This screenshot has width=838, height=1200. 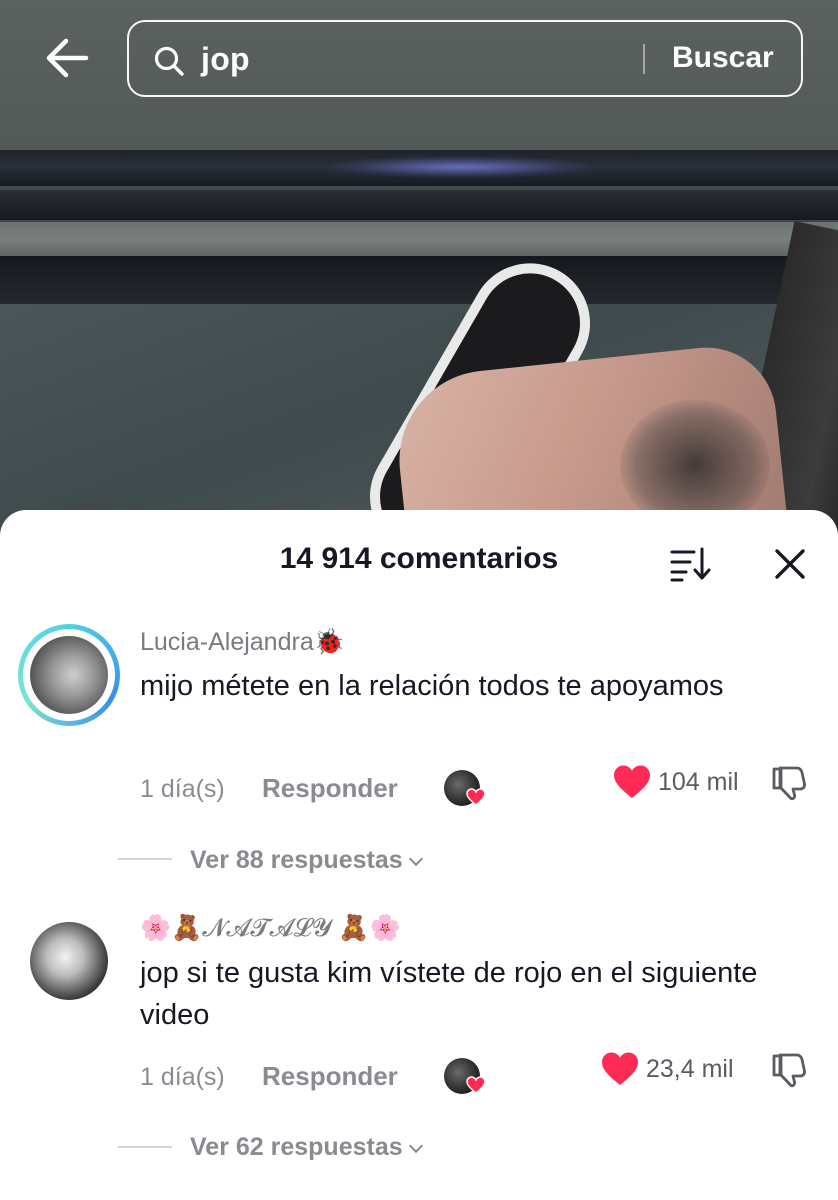 What do you see at coordinates (296, 860) in the screenshot?
I see `view-replies-label: Ver 88 respuestas` at bounding box center [296, 860].